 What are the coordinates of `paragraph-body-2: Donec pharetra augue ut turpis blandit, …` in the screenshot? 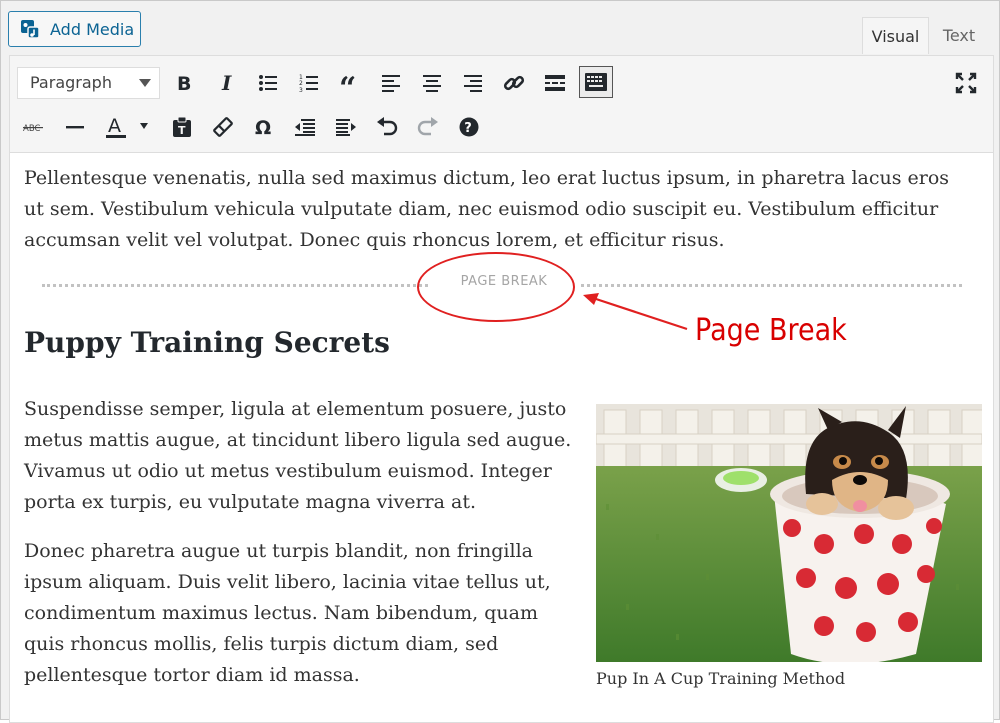 It's located at (287, 613).